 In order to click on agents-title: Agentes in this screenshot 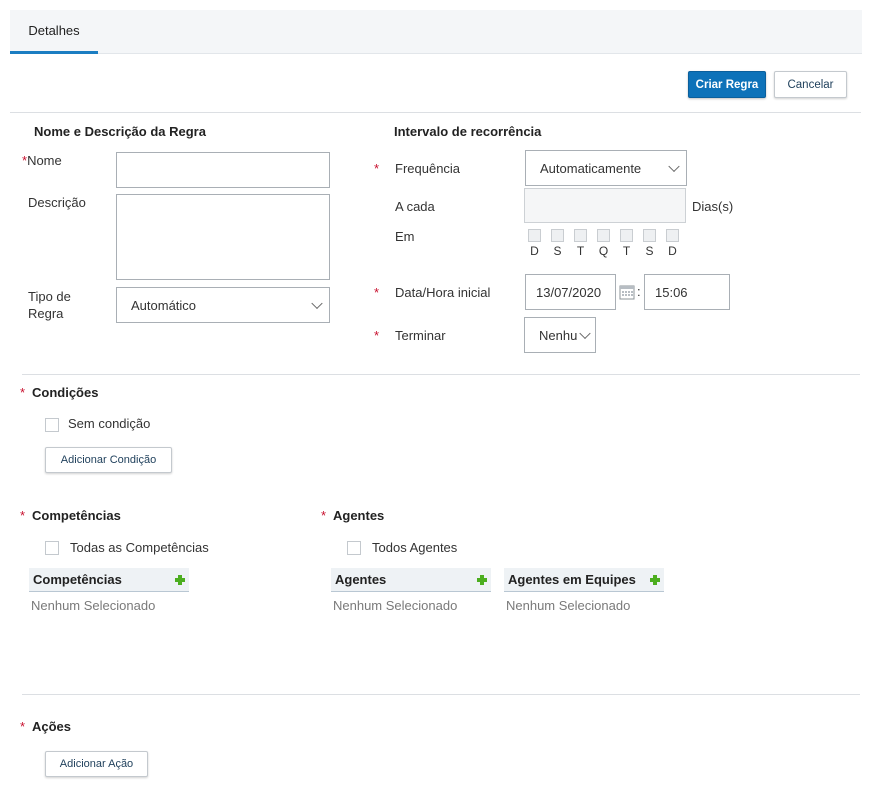, I will do `click(359, 515)`.